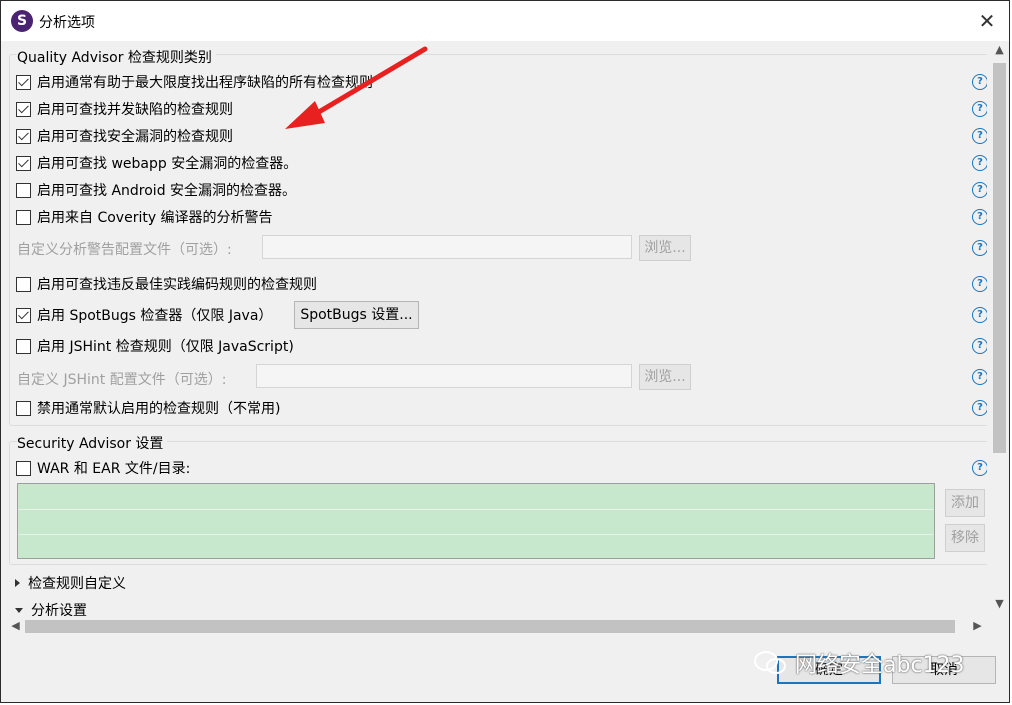  What do you see at coordinates (135, 137) in the screenshot?
I see `rule-security-label: 启用可查找安全漏洞的检查规则` at bounding box center [135, 137].